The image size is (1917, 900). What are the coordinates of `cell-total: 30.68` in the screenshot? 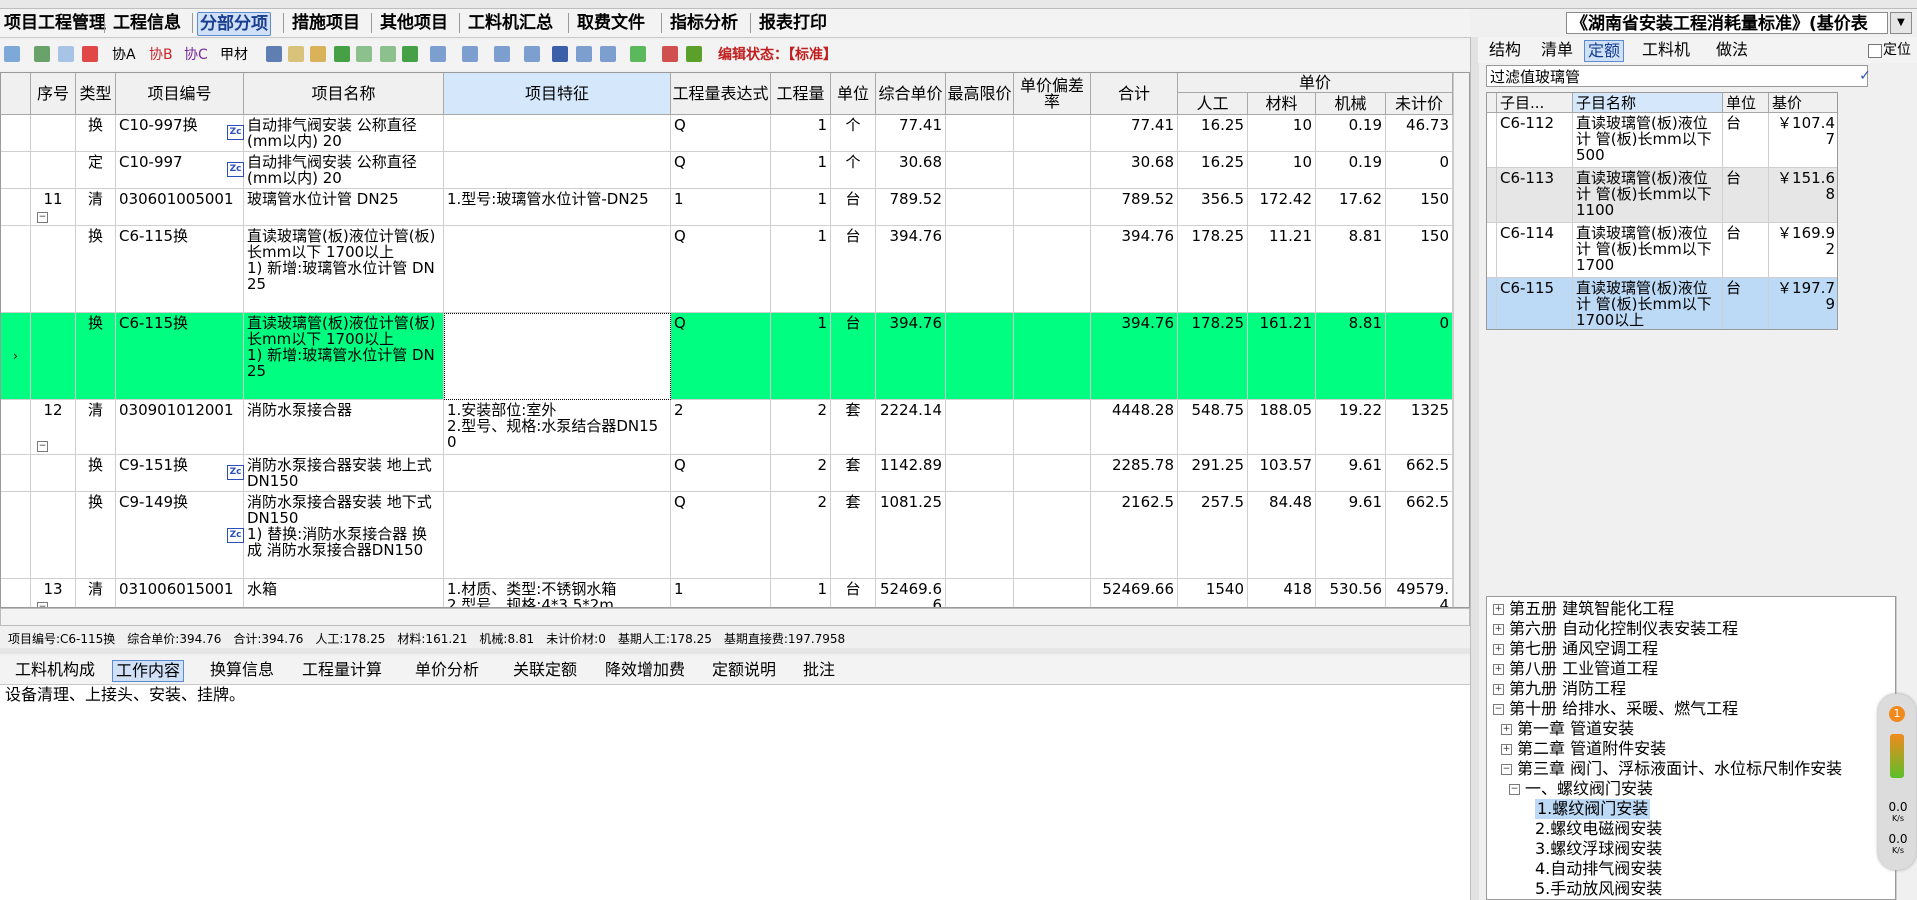 It's located at (1134, 170).